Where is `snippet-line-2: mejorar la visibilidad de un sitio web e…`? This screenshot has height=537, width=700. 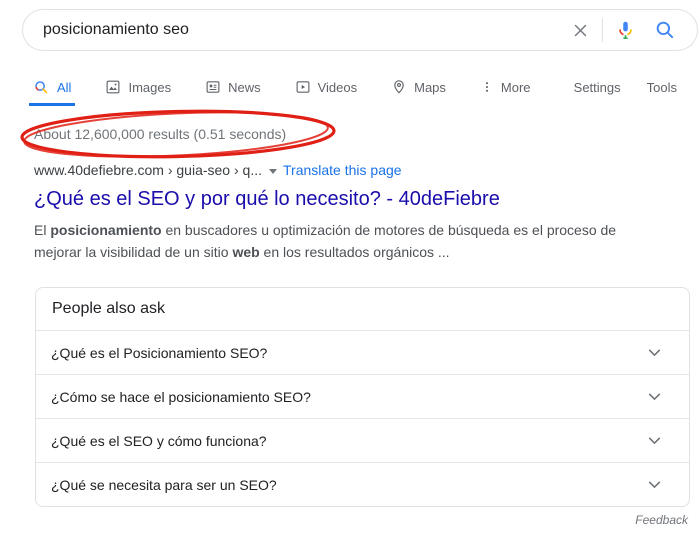
snippet-line-2: mejorar la visibilidad de un sitio web e… is located at coordinates (242, 252).